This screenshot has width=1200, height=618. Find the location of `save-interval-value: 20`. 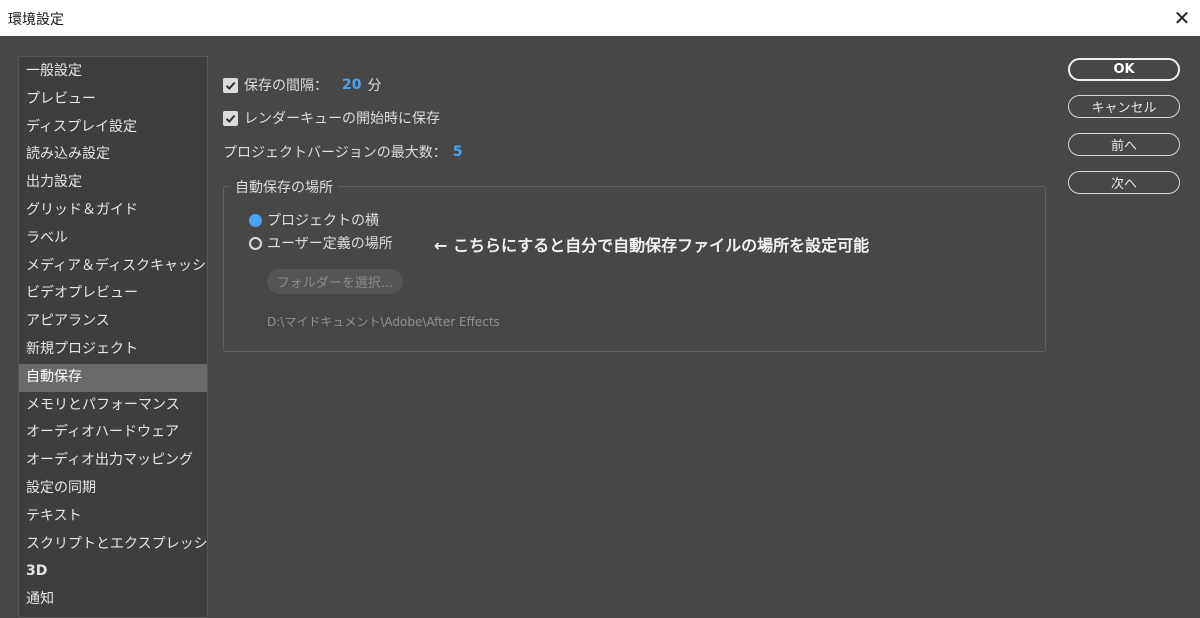

save-interval-value: 20 is located at coordinates (351, 85).